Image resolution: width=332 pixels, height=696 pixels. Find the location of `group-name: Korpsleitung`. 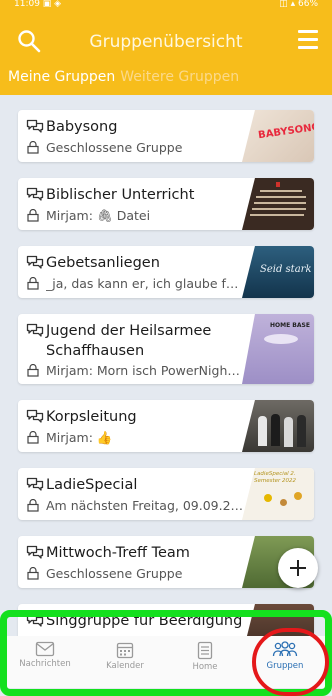

group-name: Korpsleitung is located at coordinates (91, 417).